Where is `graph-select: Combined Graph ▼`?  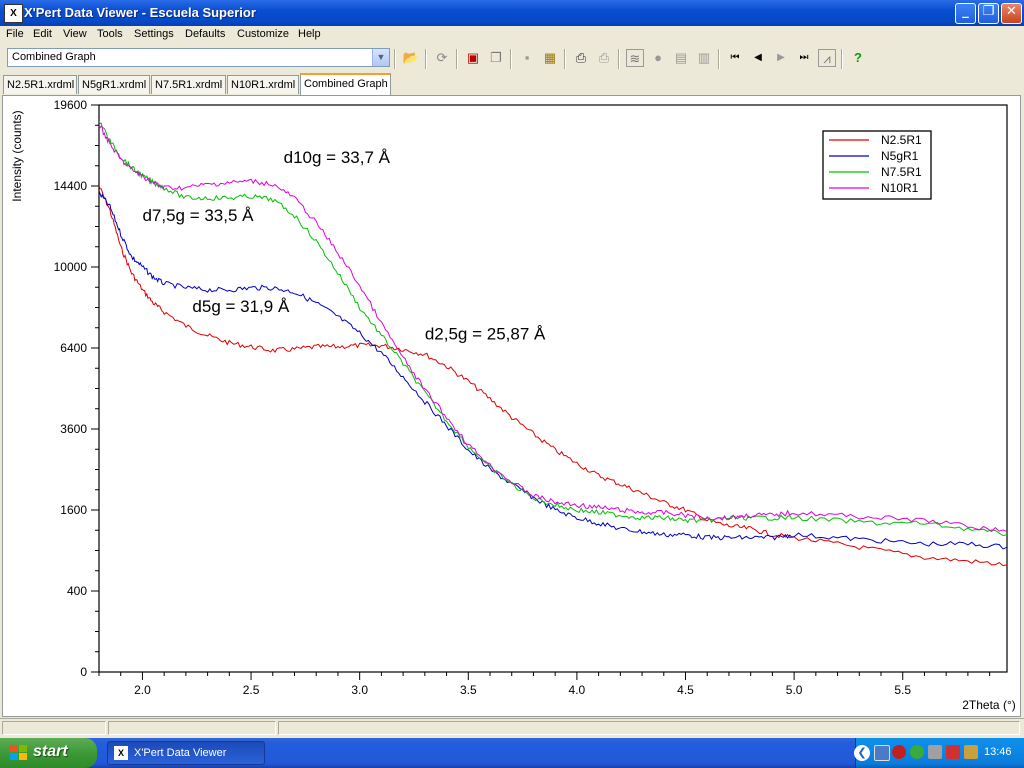 graph-select: Combined Graph ▼ is located at coordinates (198, 57).